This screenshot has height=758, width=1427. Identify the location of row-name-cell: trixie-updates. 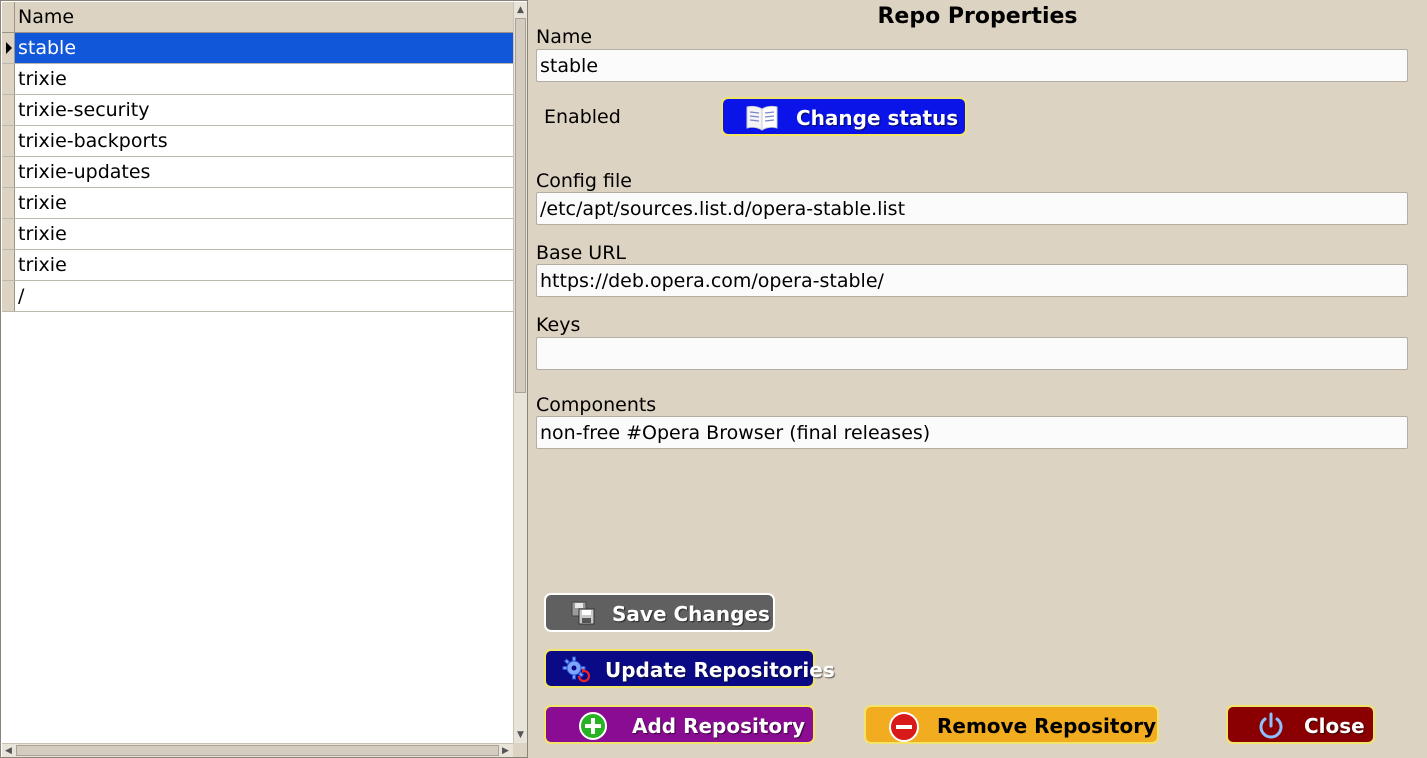
(84, 172).